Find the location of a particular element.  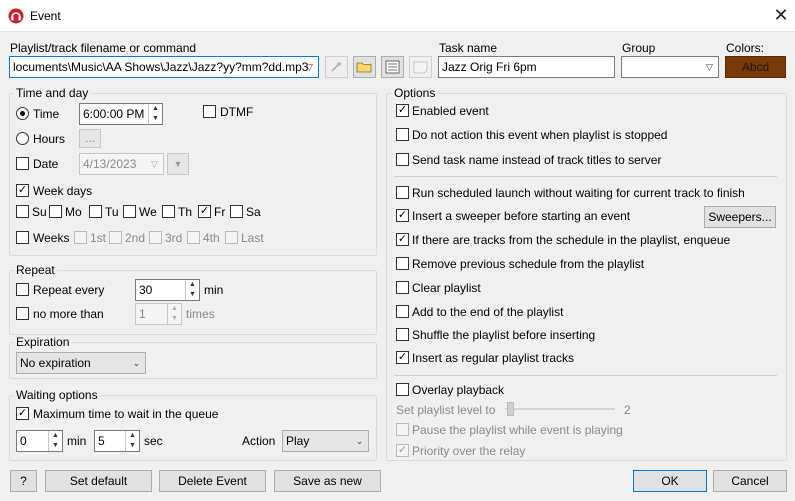

weeks-checkbox is located at coordinates (22, 237).